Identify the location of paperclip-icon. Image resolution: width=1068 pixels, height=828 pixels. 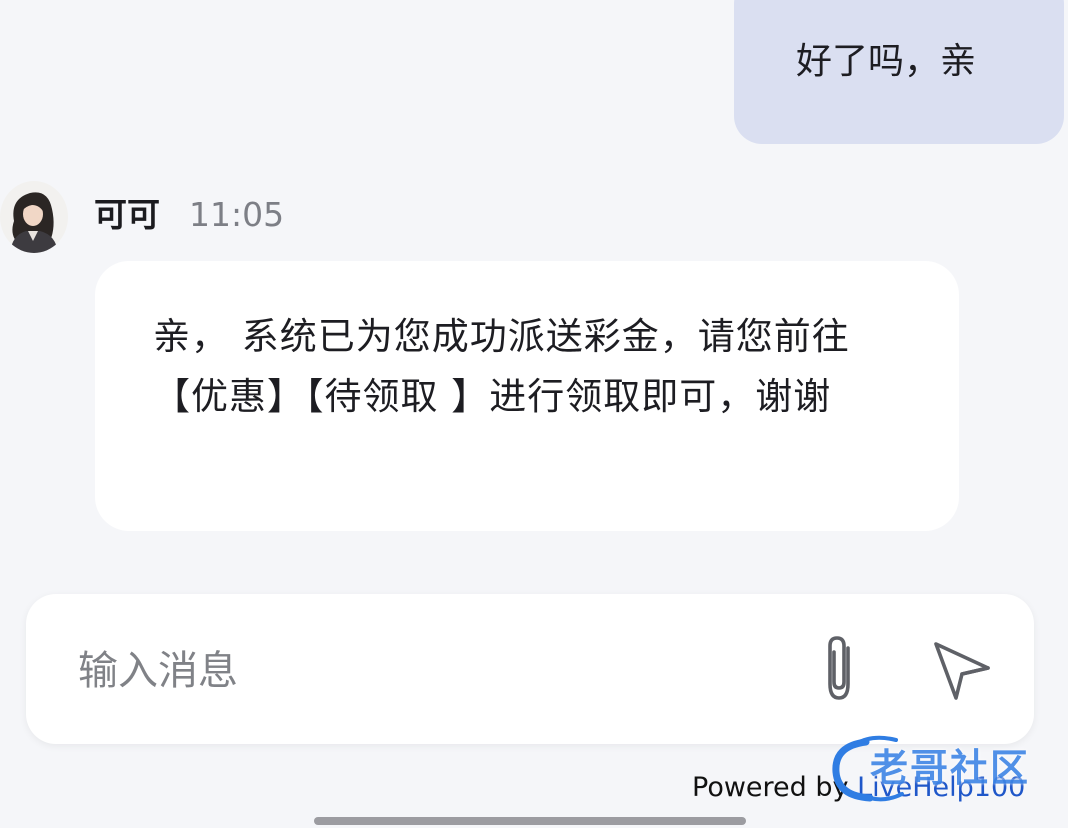
(839, 668).